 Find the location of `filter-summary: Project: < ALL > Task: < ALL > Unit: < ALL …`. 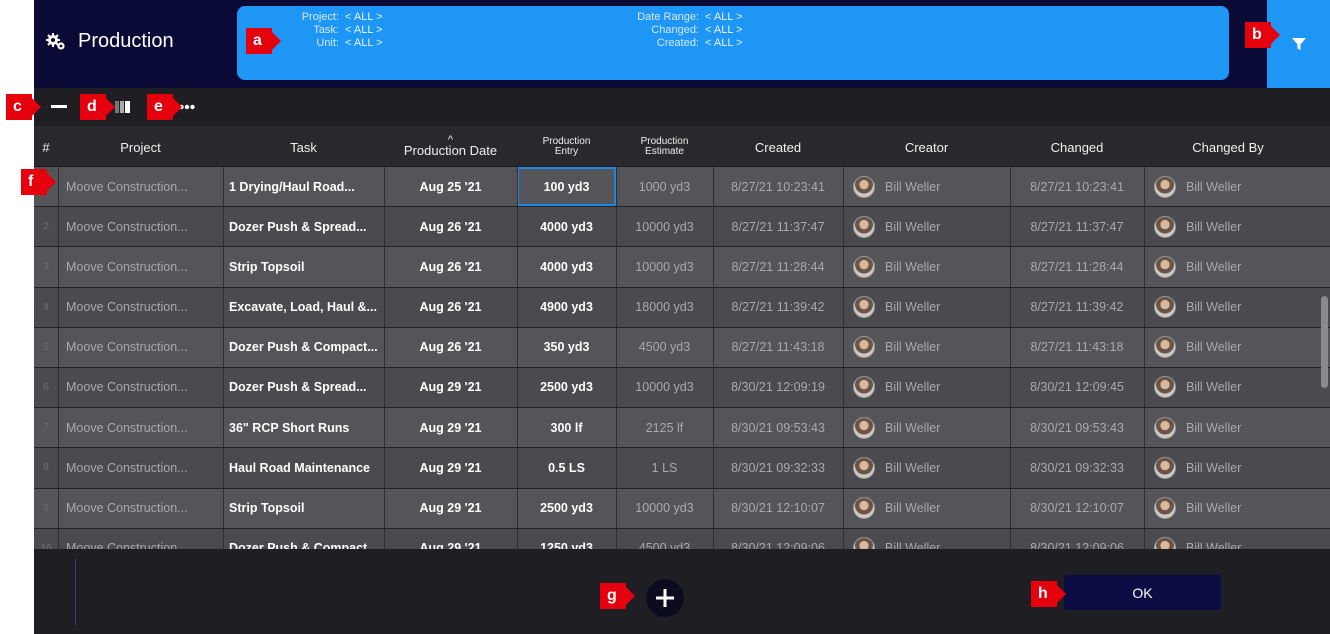

filter-summary: Project: < ALL > Task: < ALL > Unit: < ALL … is located at coordinates (733, 43).